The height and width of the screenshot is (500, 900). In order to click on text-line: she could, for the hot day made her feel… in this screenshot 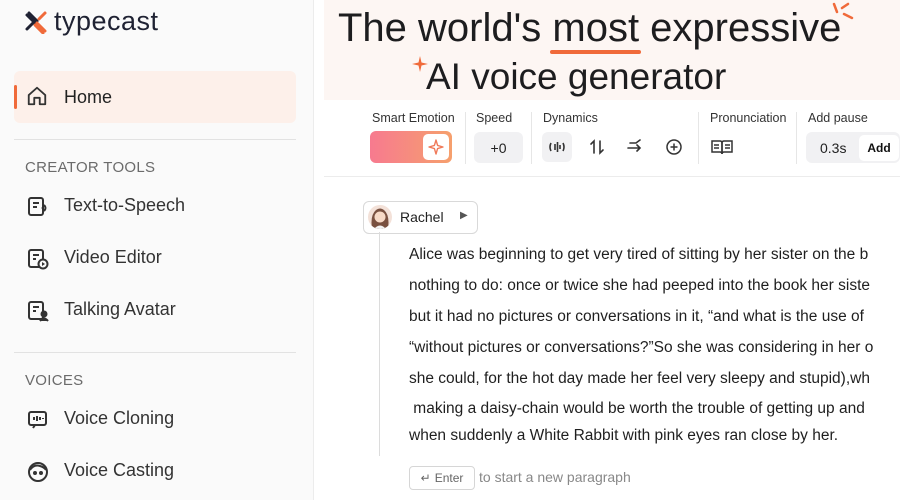, I will do `click(639, 379)`.